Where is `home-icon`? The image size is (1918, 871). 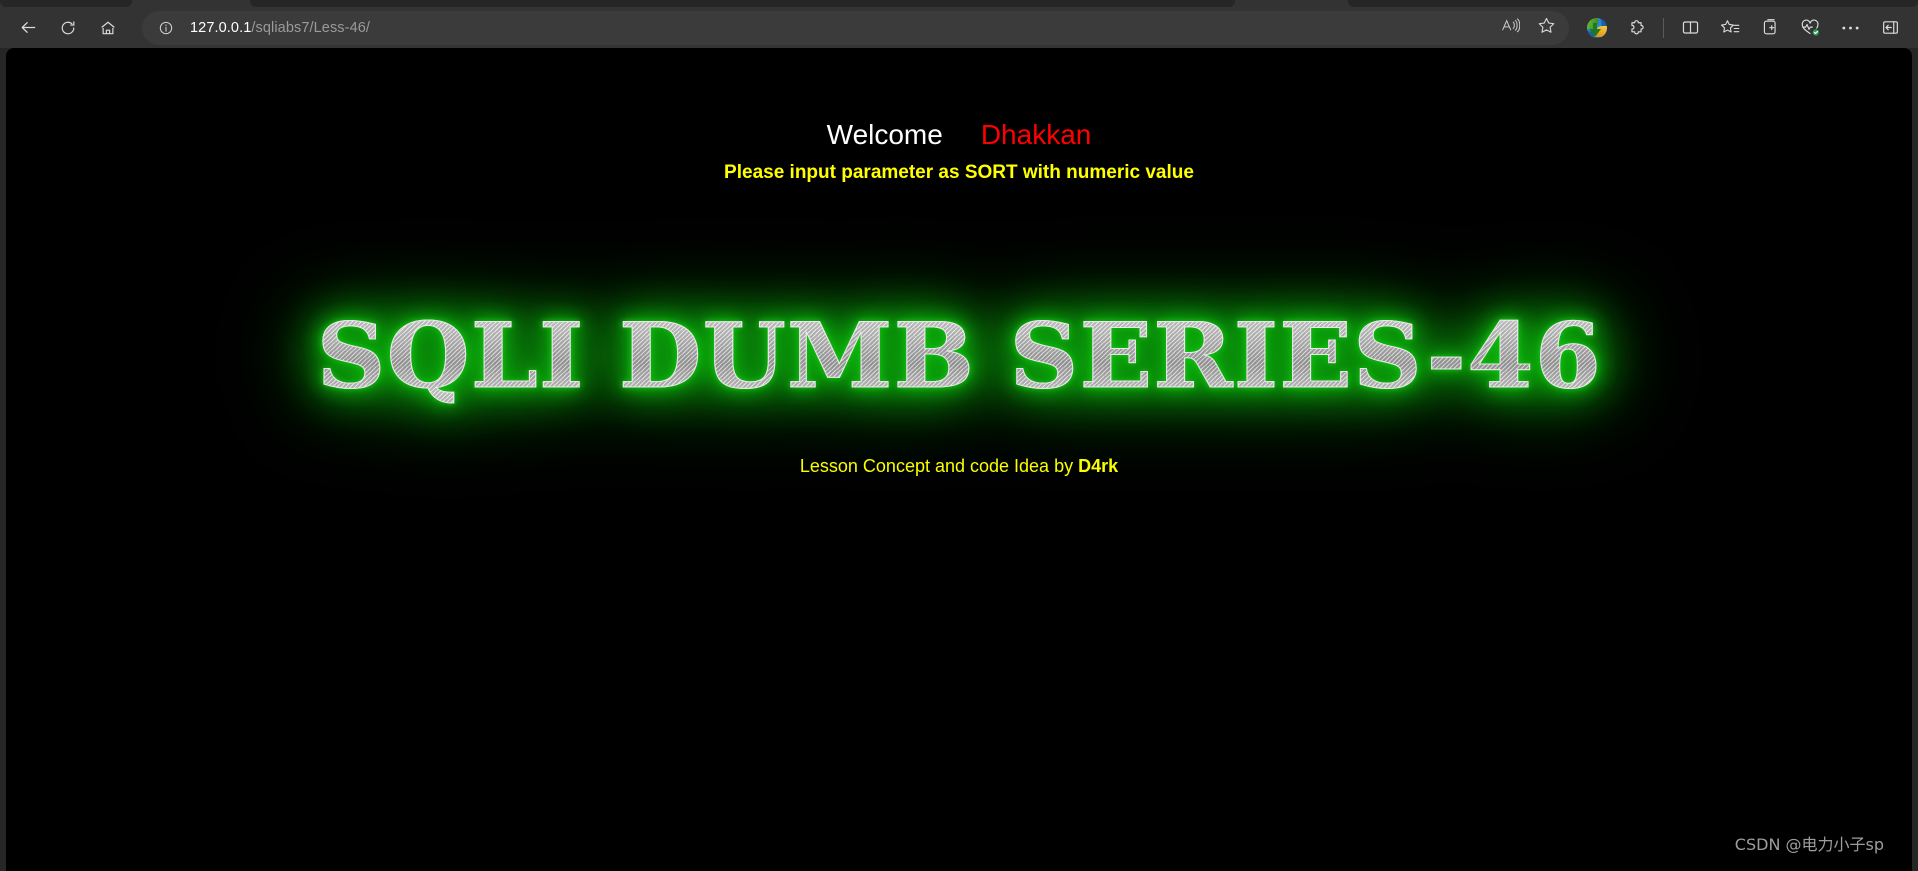 home-icon is located at coordinates (108, 28).